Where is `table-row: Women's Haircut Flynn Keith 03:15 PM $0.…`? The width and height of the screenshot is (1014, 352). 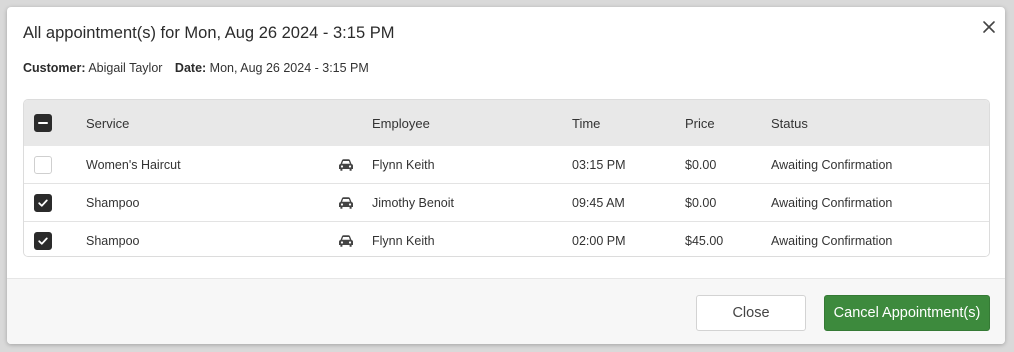 table-row: Women's Haircut Flynn Keith 03:15 PM $0.… is located at coordinates (506, 165).